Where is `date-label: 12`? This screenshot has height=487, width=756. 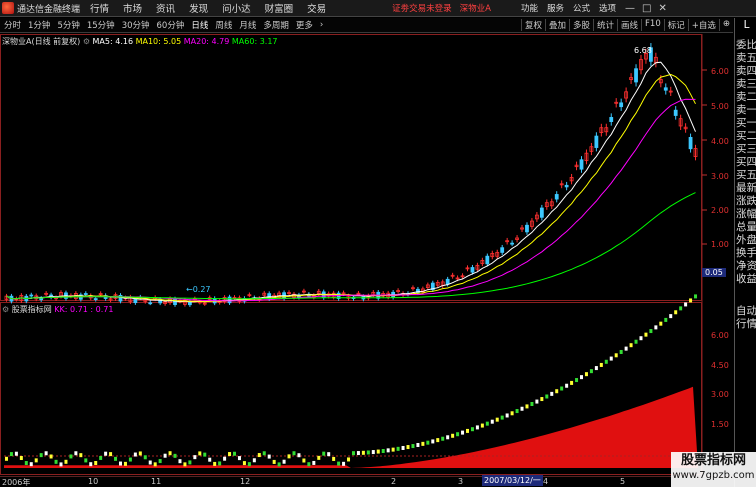
date-label: 12 is located at coordinates (245, 481).